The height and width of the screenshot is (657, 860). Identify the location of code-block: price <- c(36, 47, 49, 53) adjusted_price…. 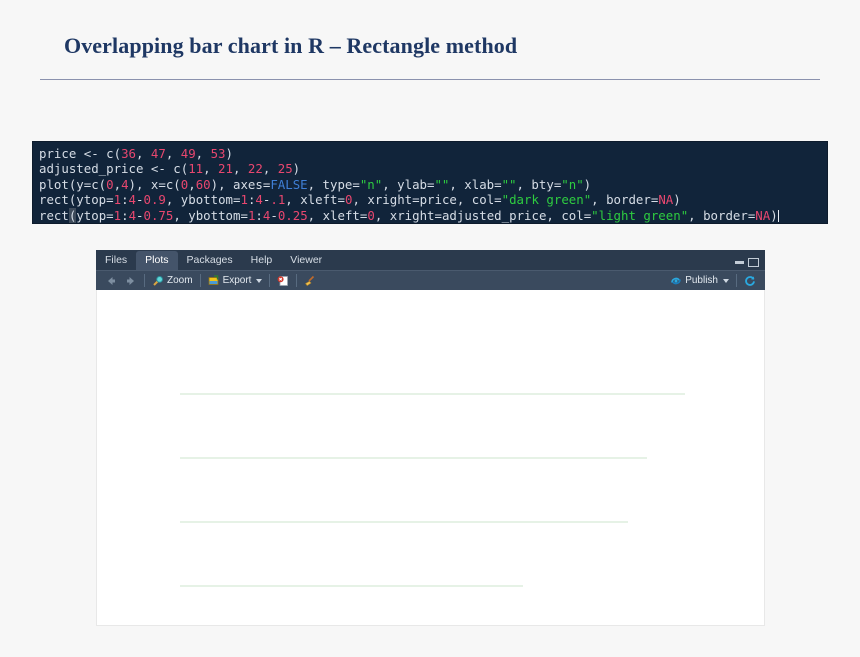
(430, 182).